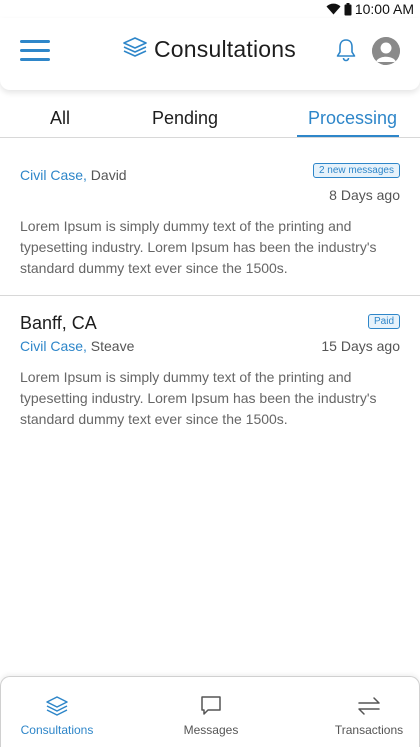 The height and width of the screenshot is (747, 420). What do you see at coordinates (369, 706) in the screenshot?
I see `transfer-icon` at bounding box center [369, 706].